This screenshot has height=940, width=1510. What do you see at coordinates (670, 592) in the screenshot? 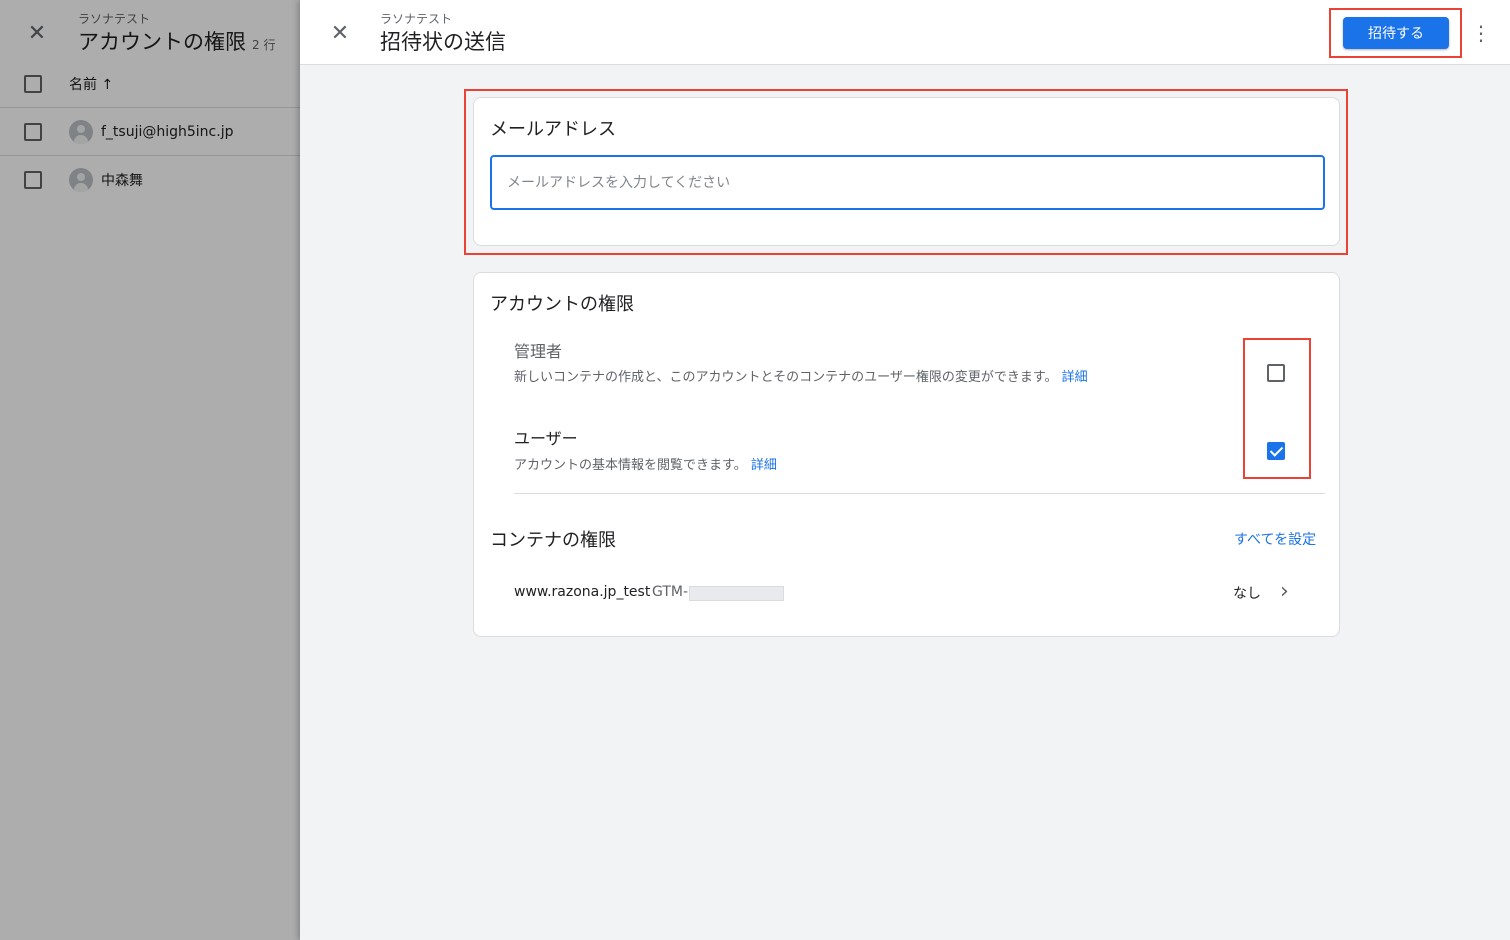
I see `container-id: GTM-` at bounding box center [670, 592].